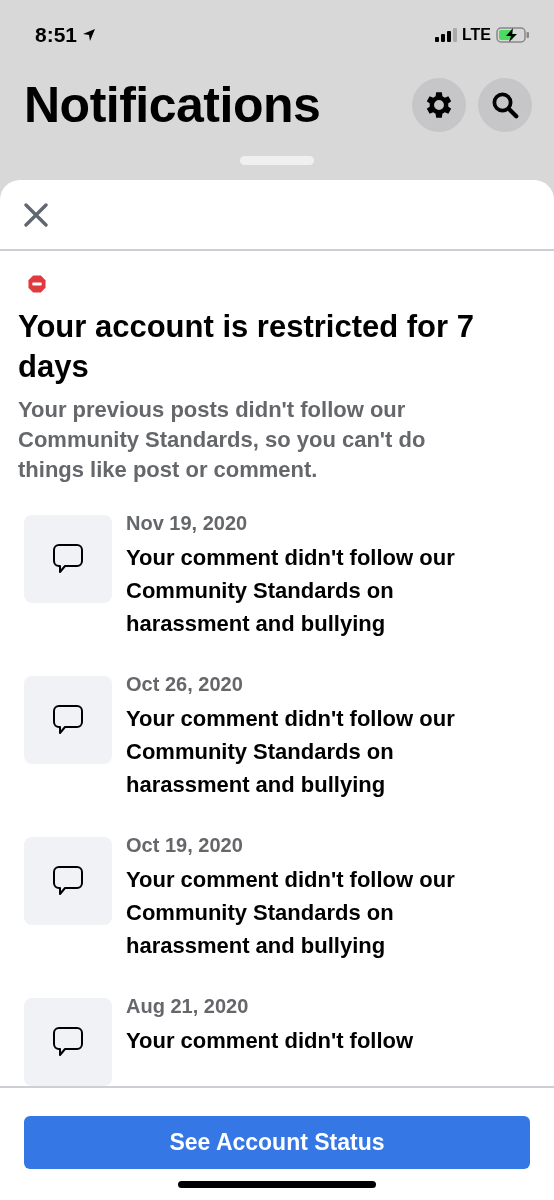  What do you see at coordinates (270, 1041) in the screenshot?
I see `violation-text: Your comment didn't follow` at bounding box center [270, 1041].